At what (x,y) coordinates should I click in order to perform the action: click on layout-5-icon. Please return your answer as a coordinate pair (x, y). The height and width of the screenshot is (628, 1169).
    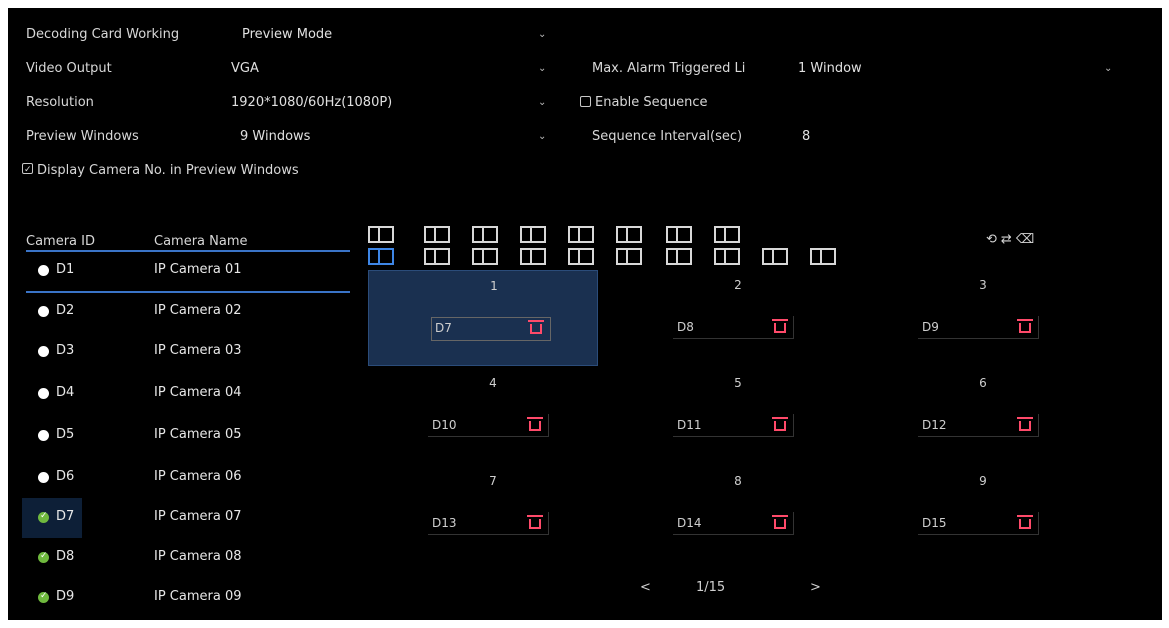
    Looking at the image, I should click on (581, 234).